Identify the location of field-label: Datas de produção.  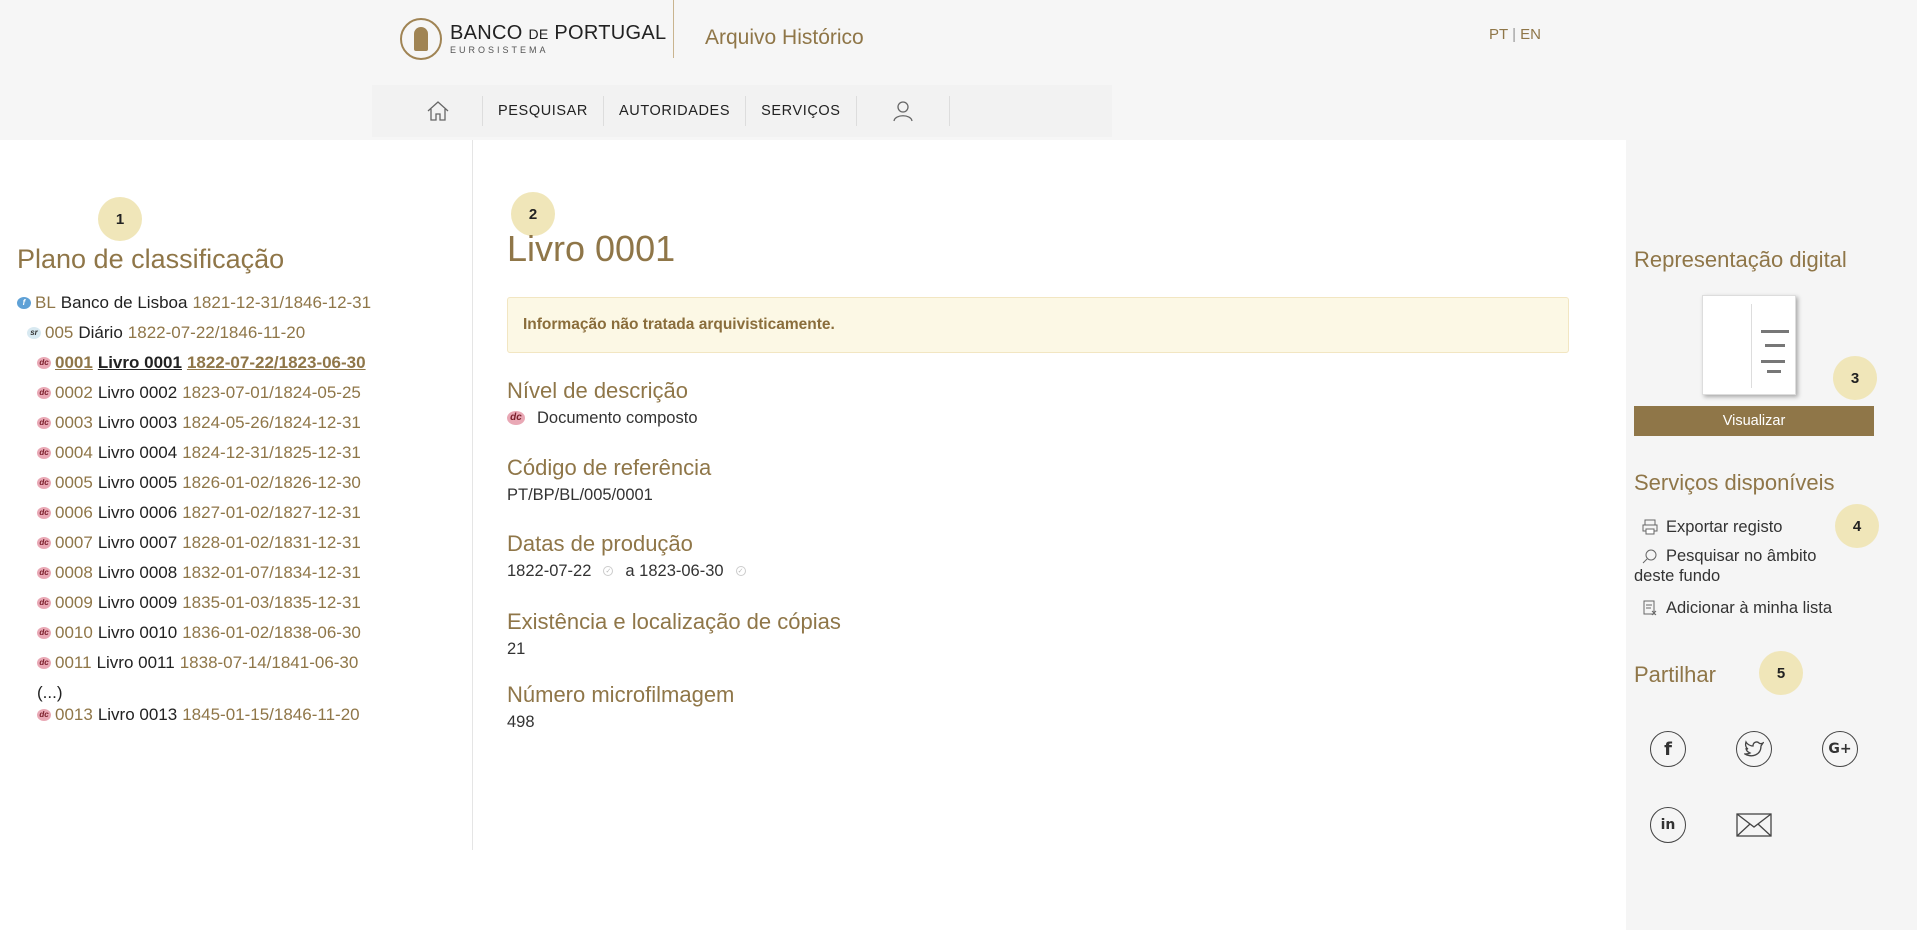
(600, 543).